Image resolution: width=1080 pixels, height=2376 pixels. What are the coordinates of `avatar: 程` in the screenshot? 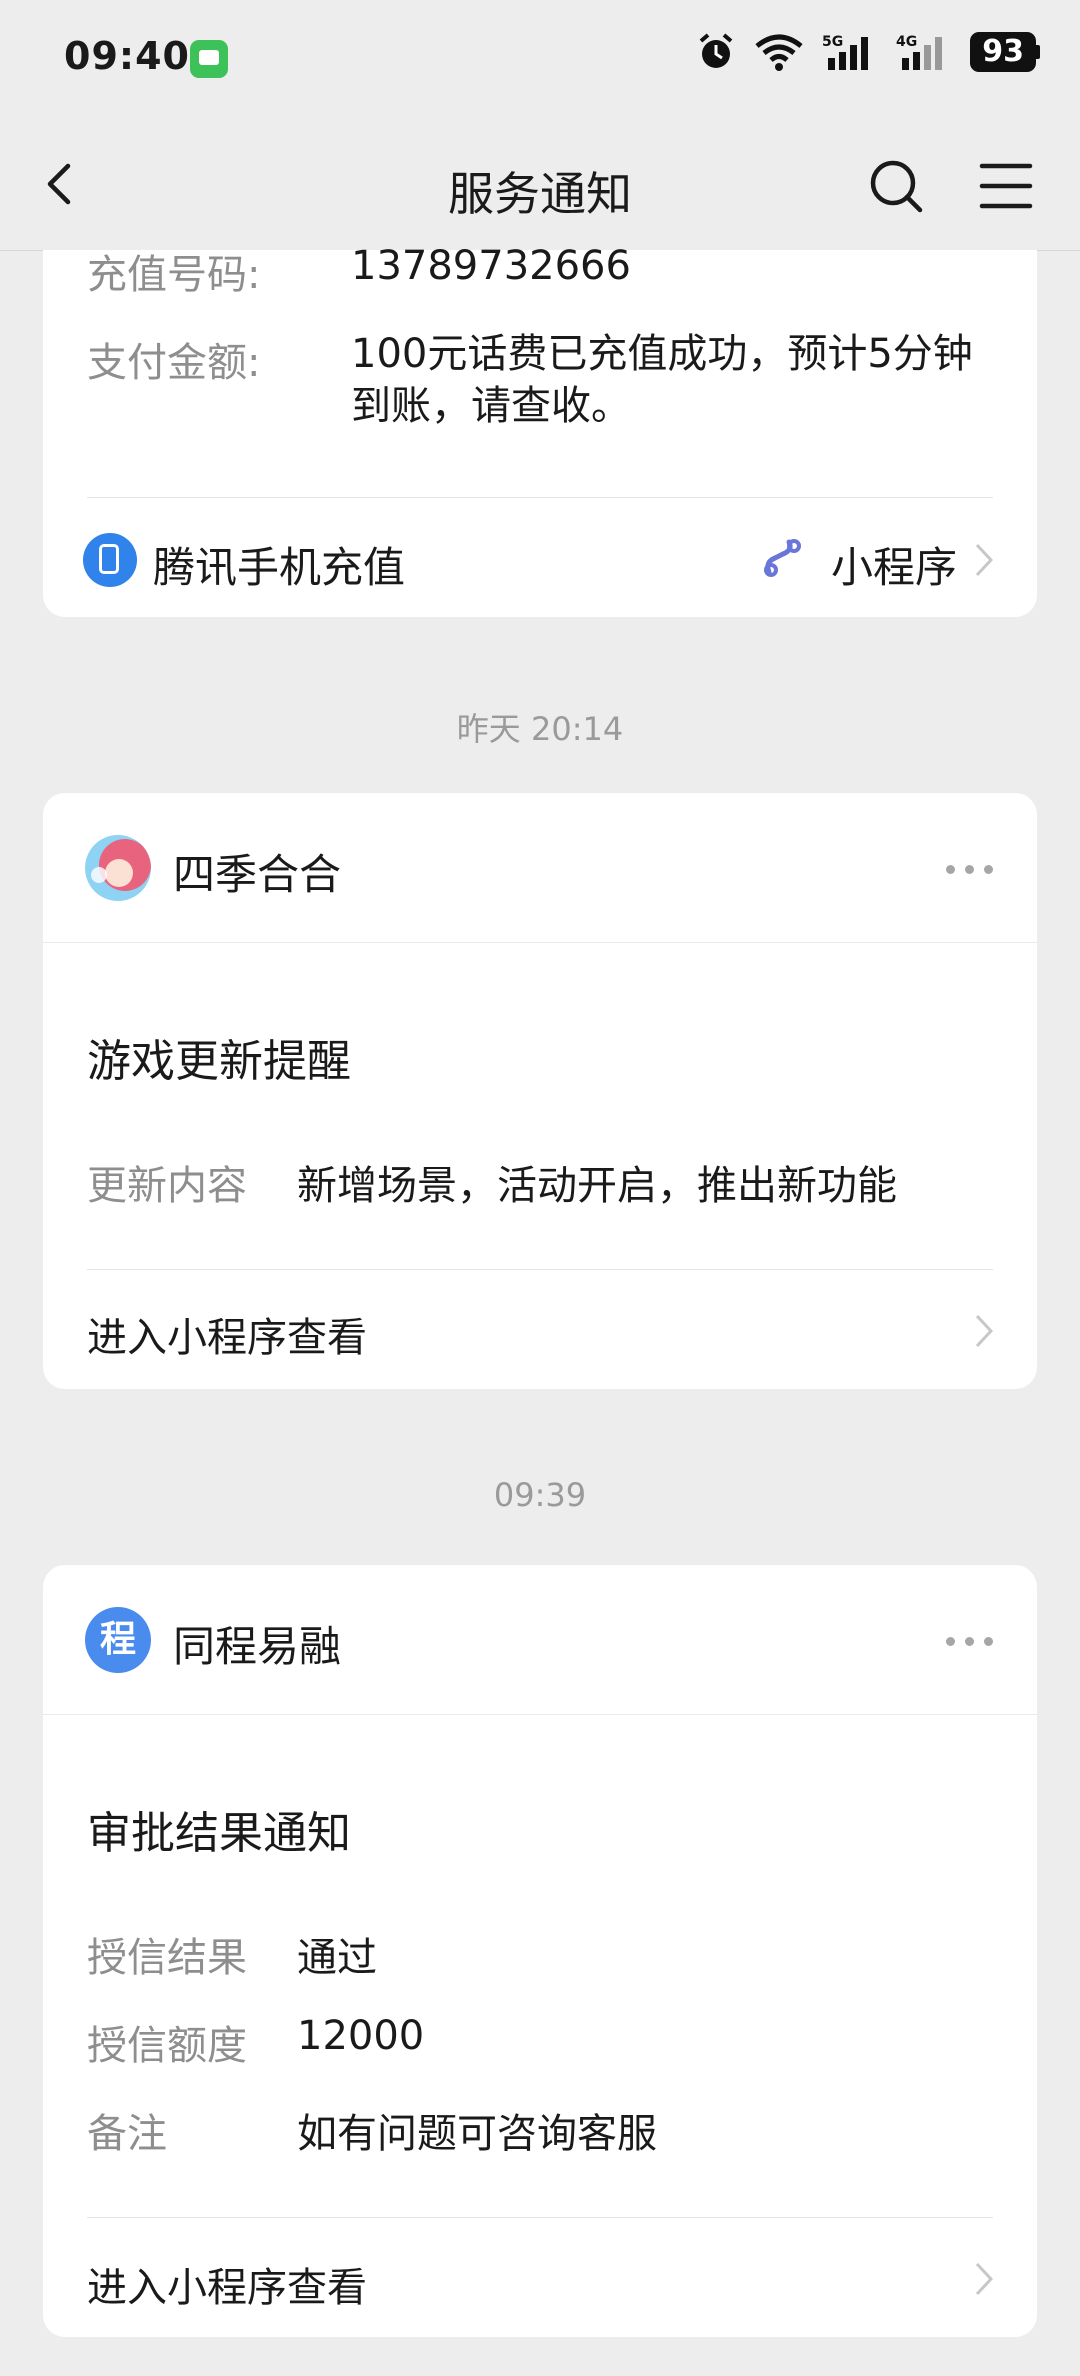 It's located at (118, 1640).